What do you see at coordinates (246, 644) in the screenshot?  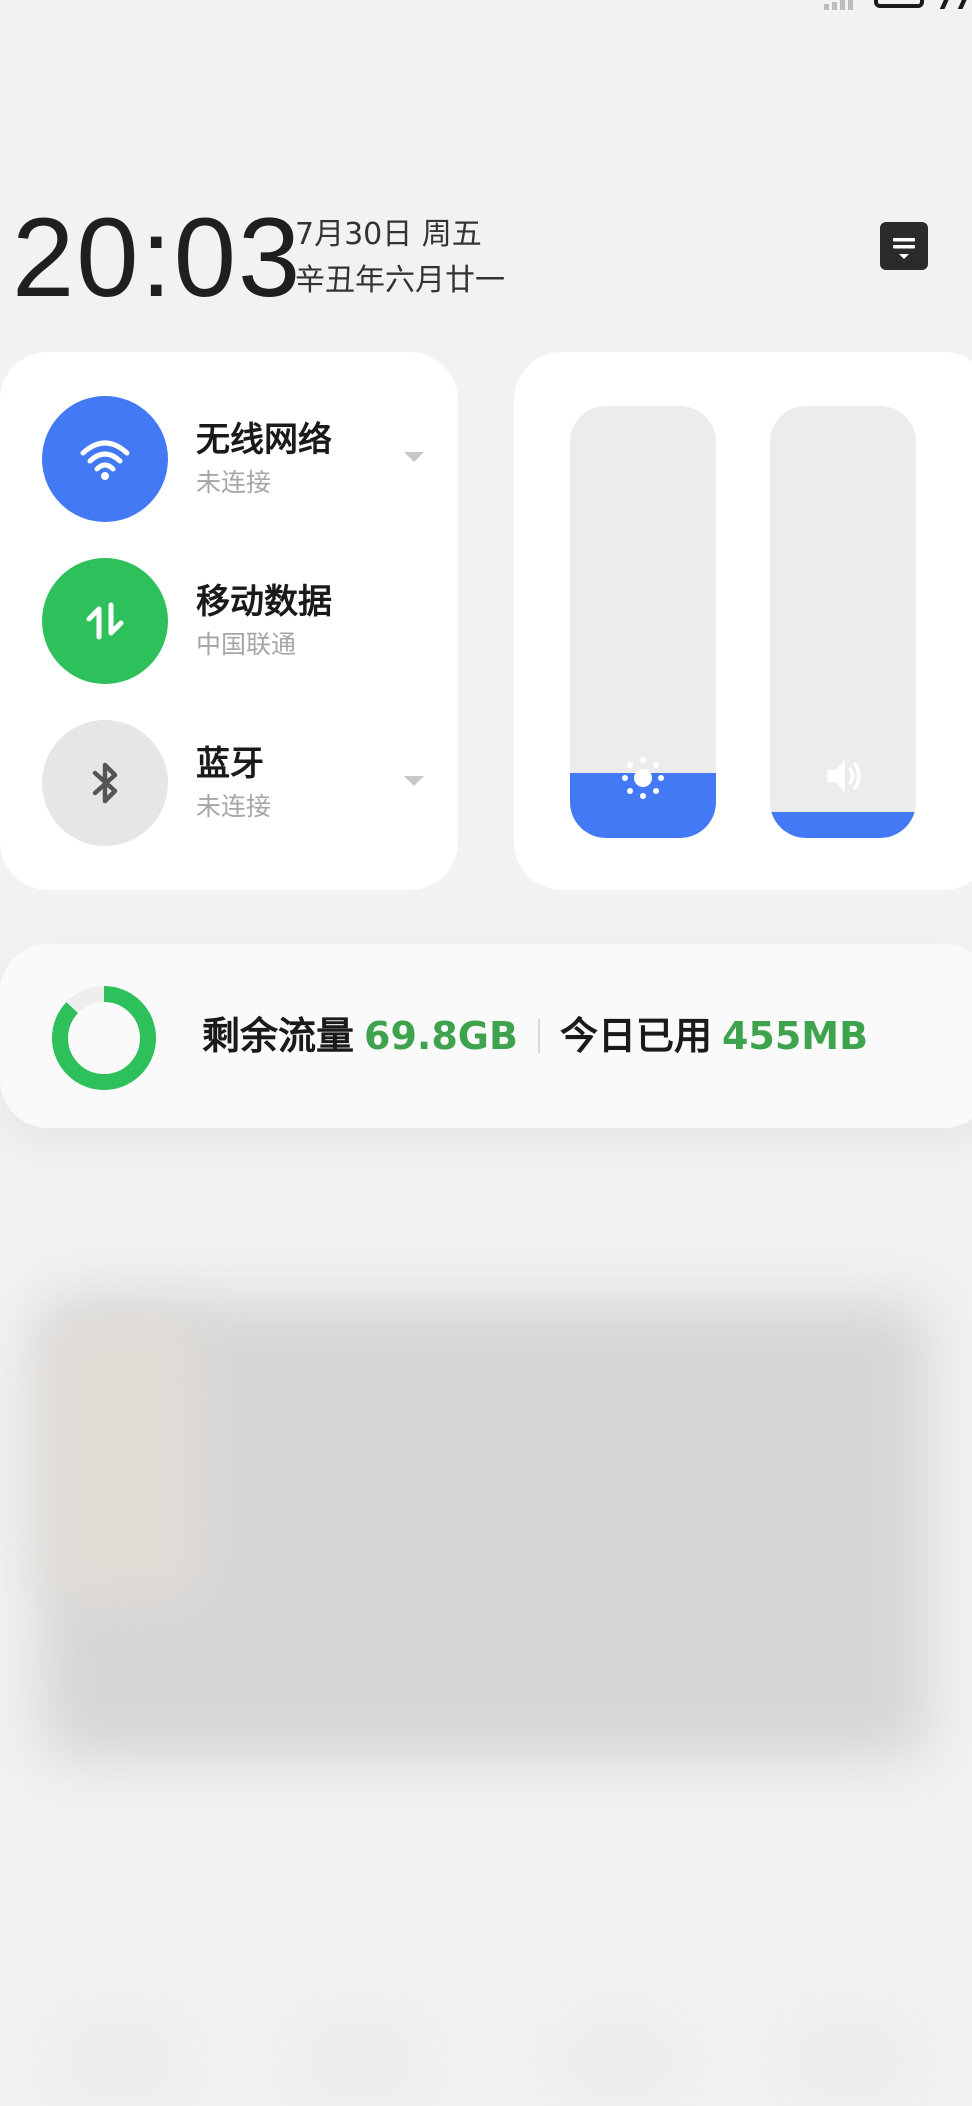 I see `mobile-data-carrier: 中国联通` at bounding box center [246, 644].